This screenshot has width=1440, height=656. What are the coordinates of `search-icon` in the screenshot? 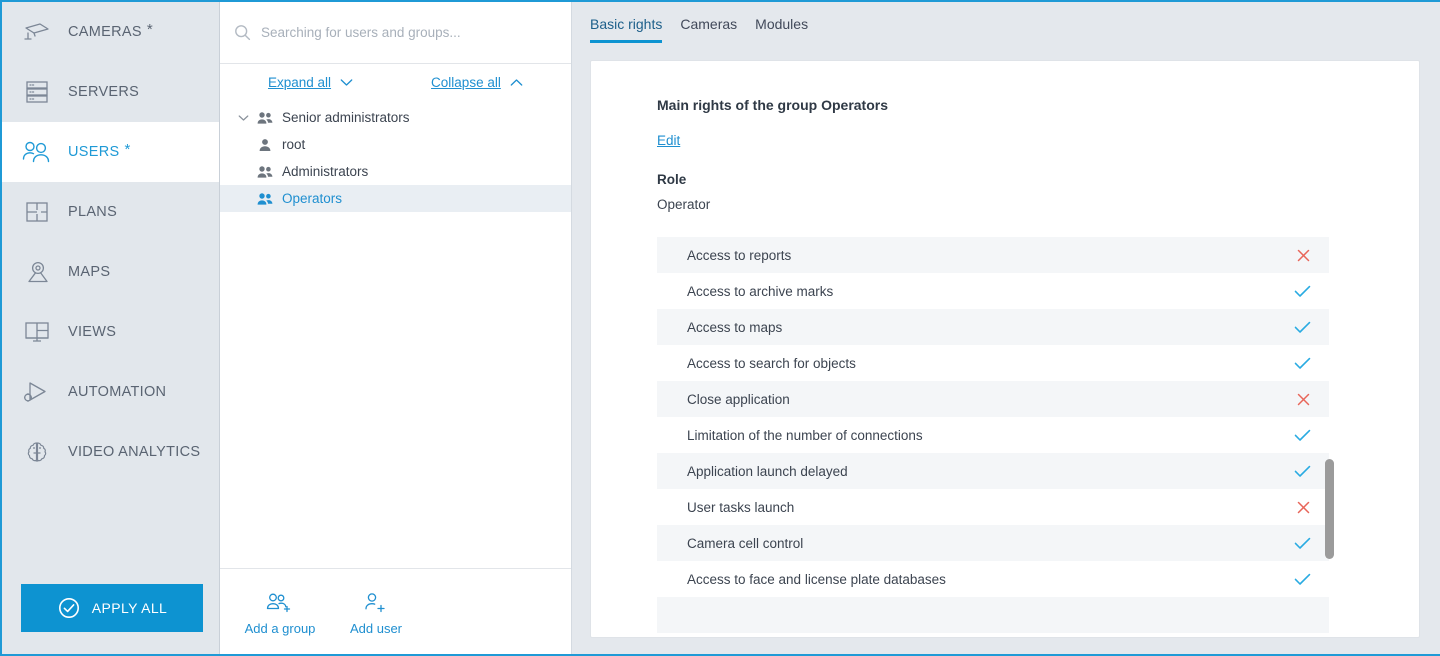 It's located at (242, 32).